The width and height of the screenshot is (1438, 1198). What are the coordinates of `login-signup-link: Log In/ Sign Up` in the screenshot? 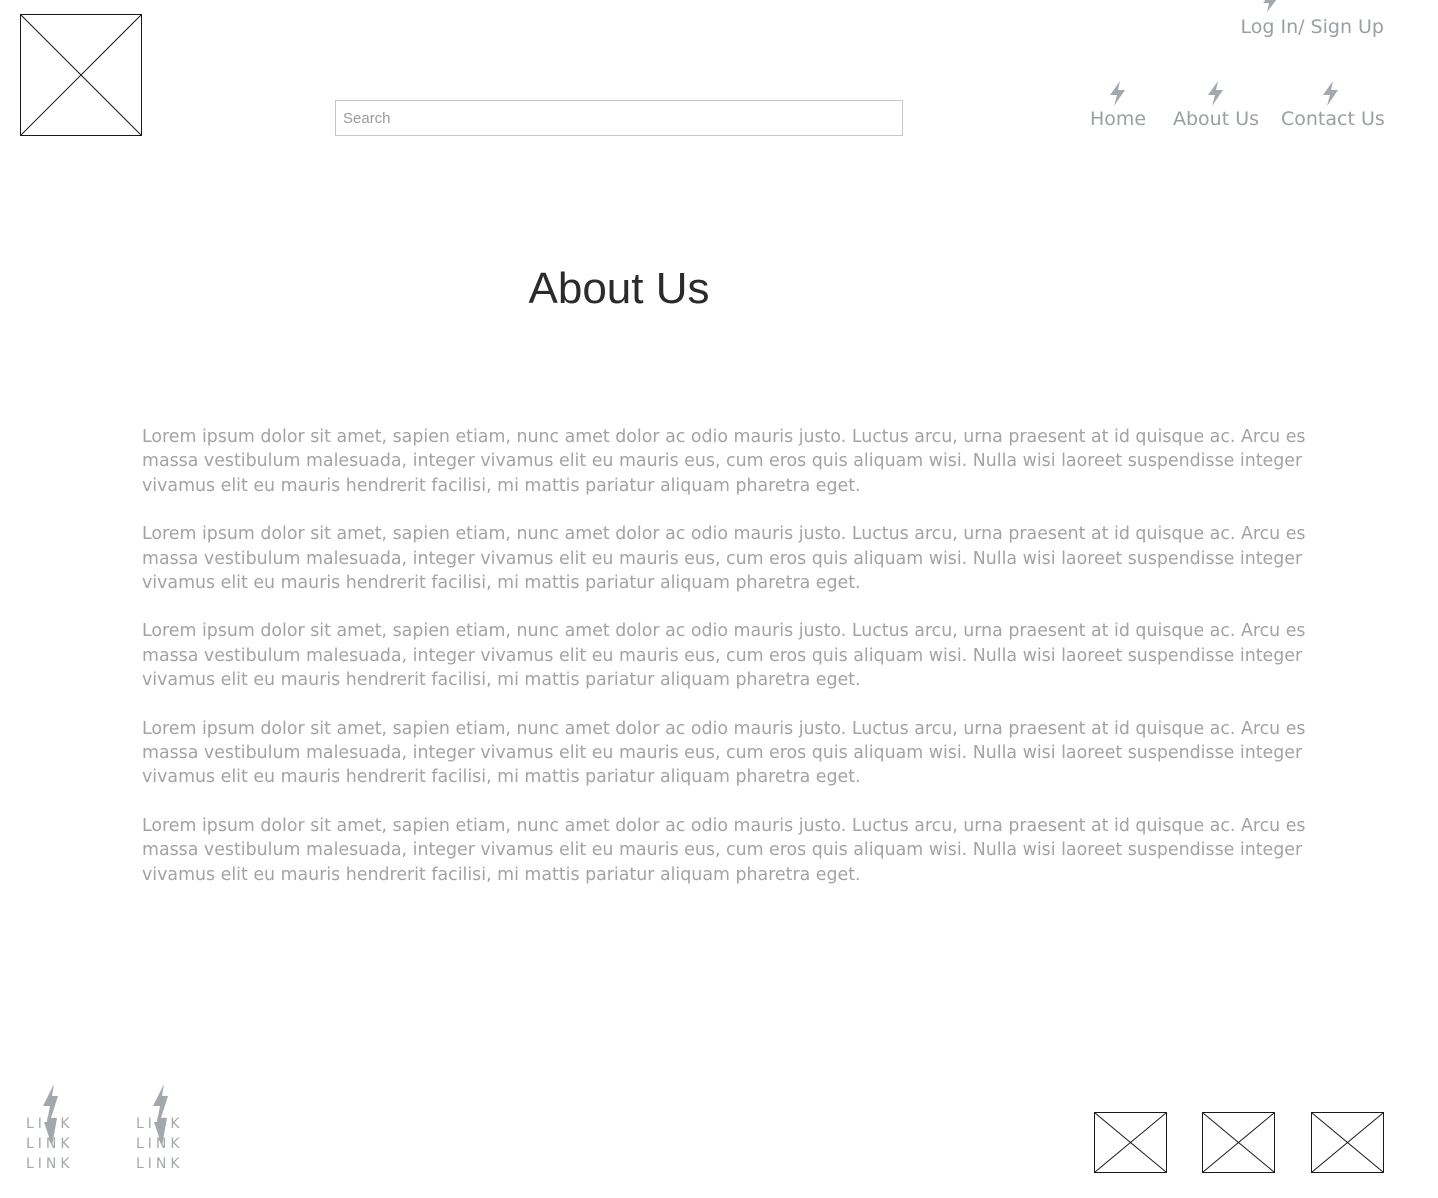 It's located at (1312, 27).